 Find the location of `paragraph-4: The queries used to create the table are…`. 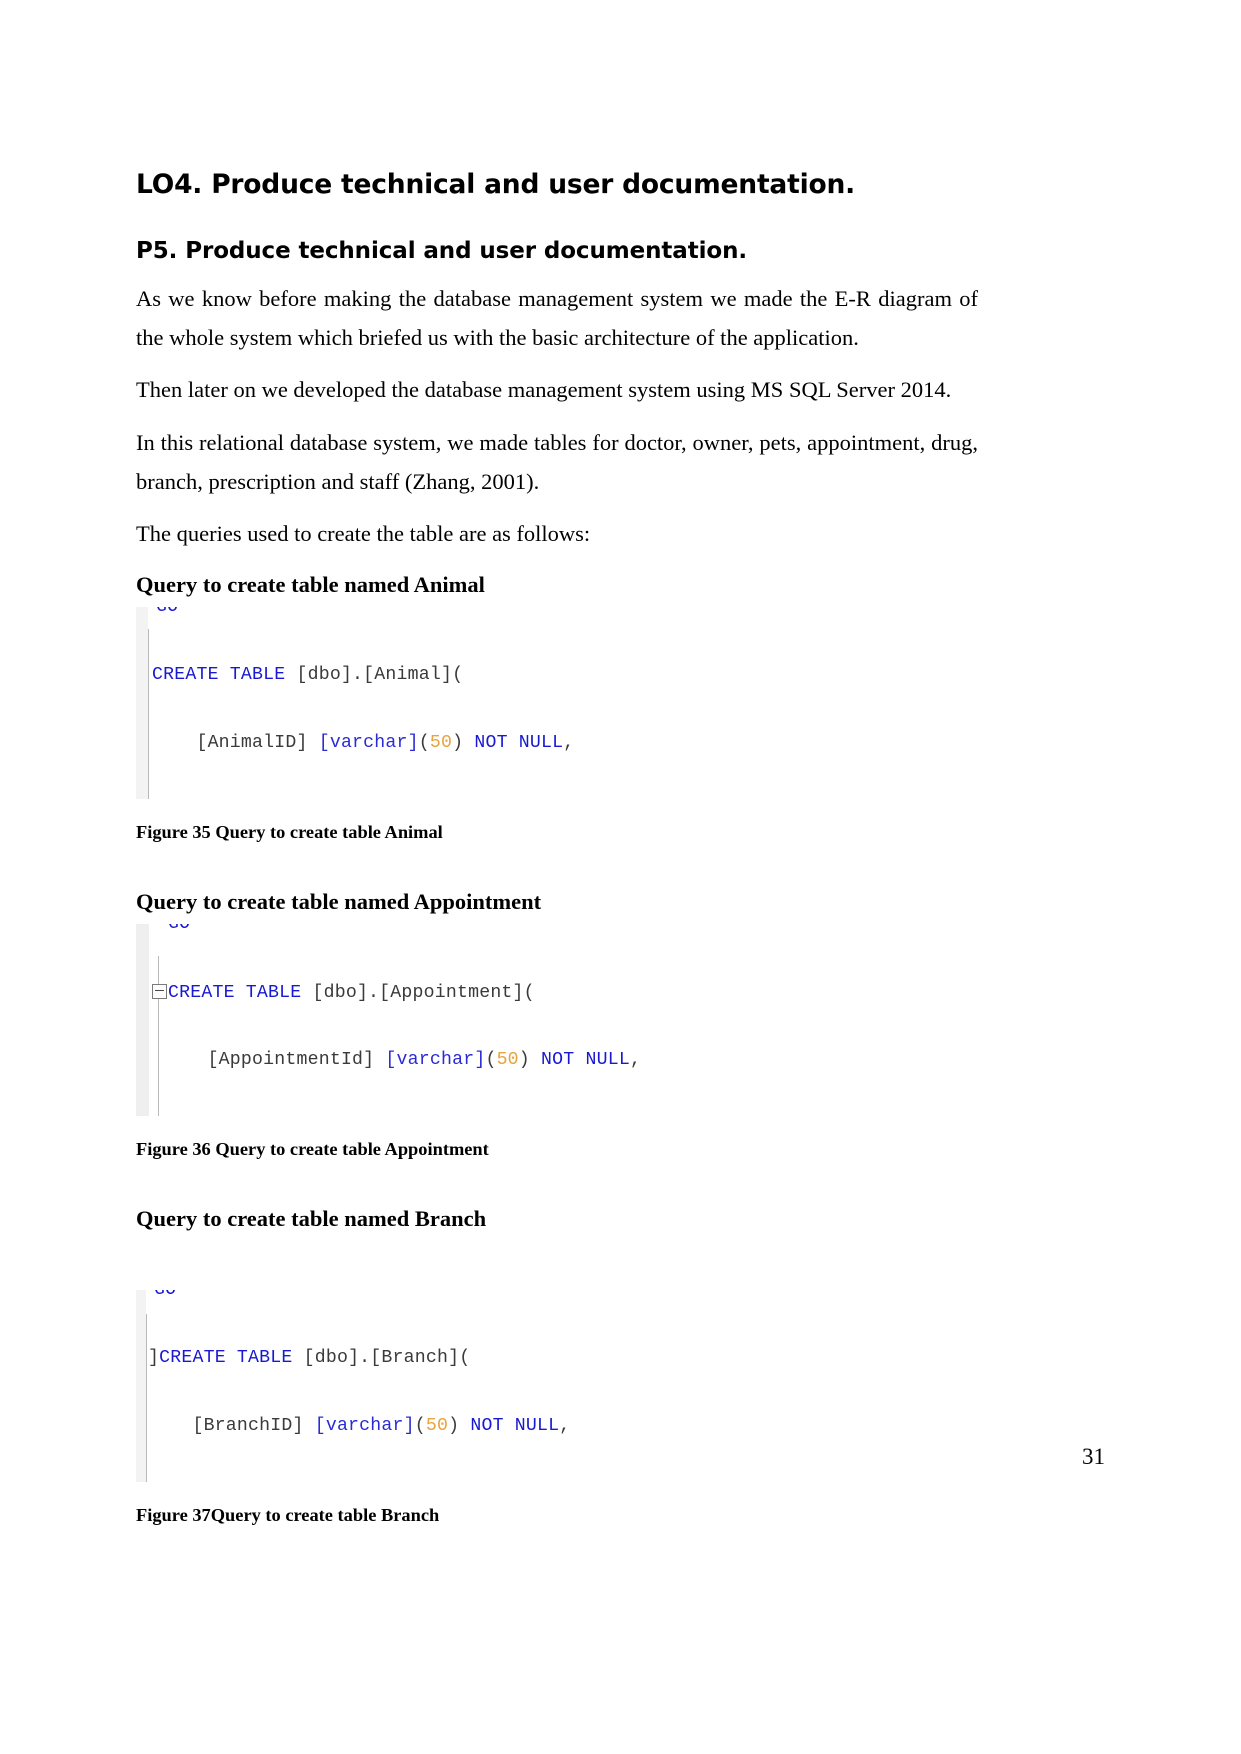

paragraph-4: The queries used to create the table are… is located at coordinates (363, 534).